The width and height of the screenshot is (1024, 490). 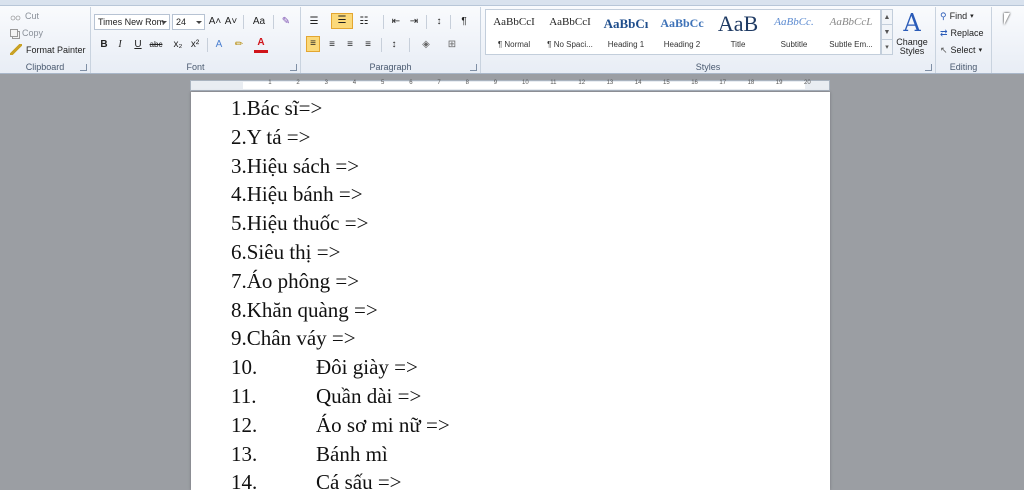 What do you see at coordinates (231, 22) in the screenshot?
I see `shrink-font-button: A˅` at bounding box center [231, 22].